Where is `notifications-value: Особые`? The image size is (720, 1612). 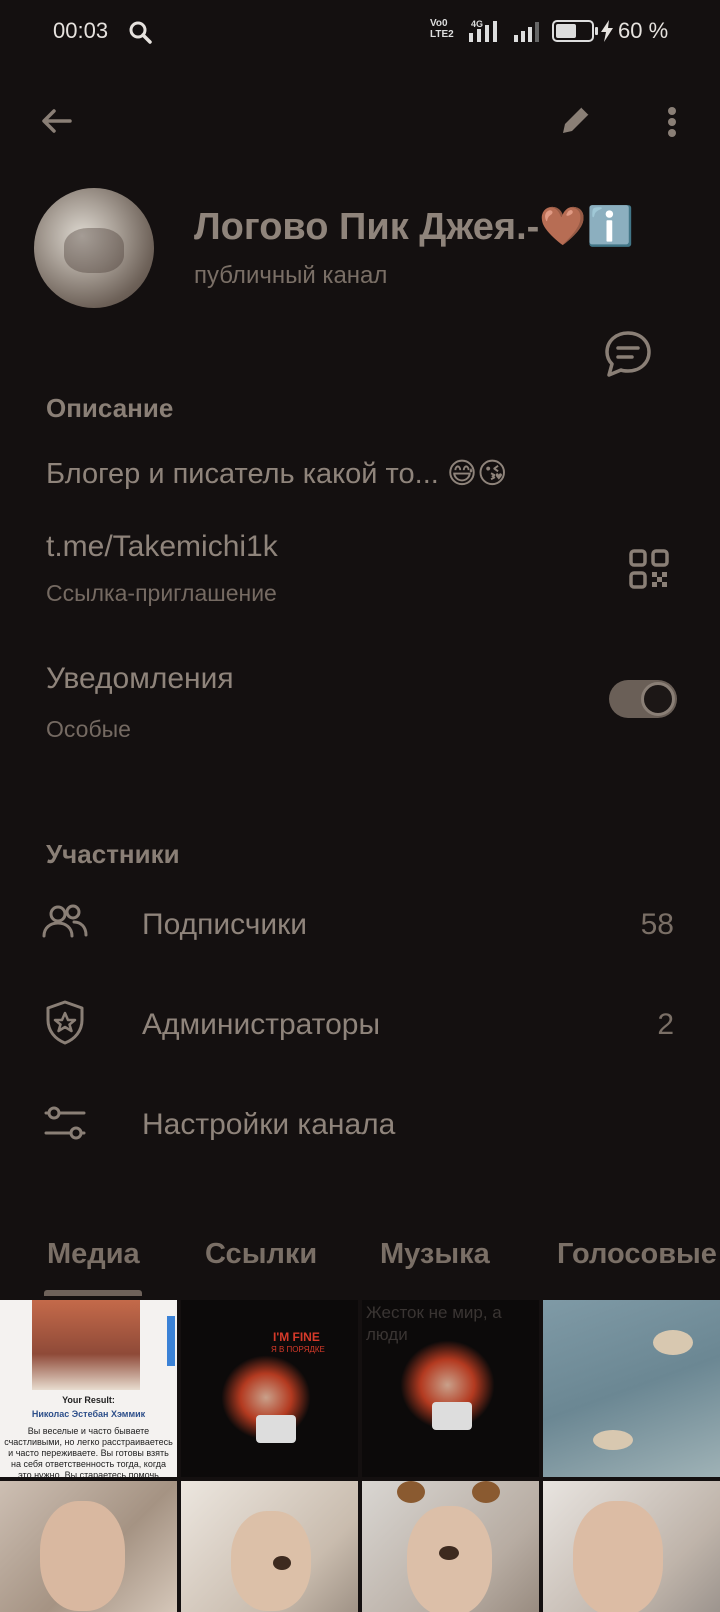 notifications-value: Особые is located at coordinates (88, 729).